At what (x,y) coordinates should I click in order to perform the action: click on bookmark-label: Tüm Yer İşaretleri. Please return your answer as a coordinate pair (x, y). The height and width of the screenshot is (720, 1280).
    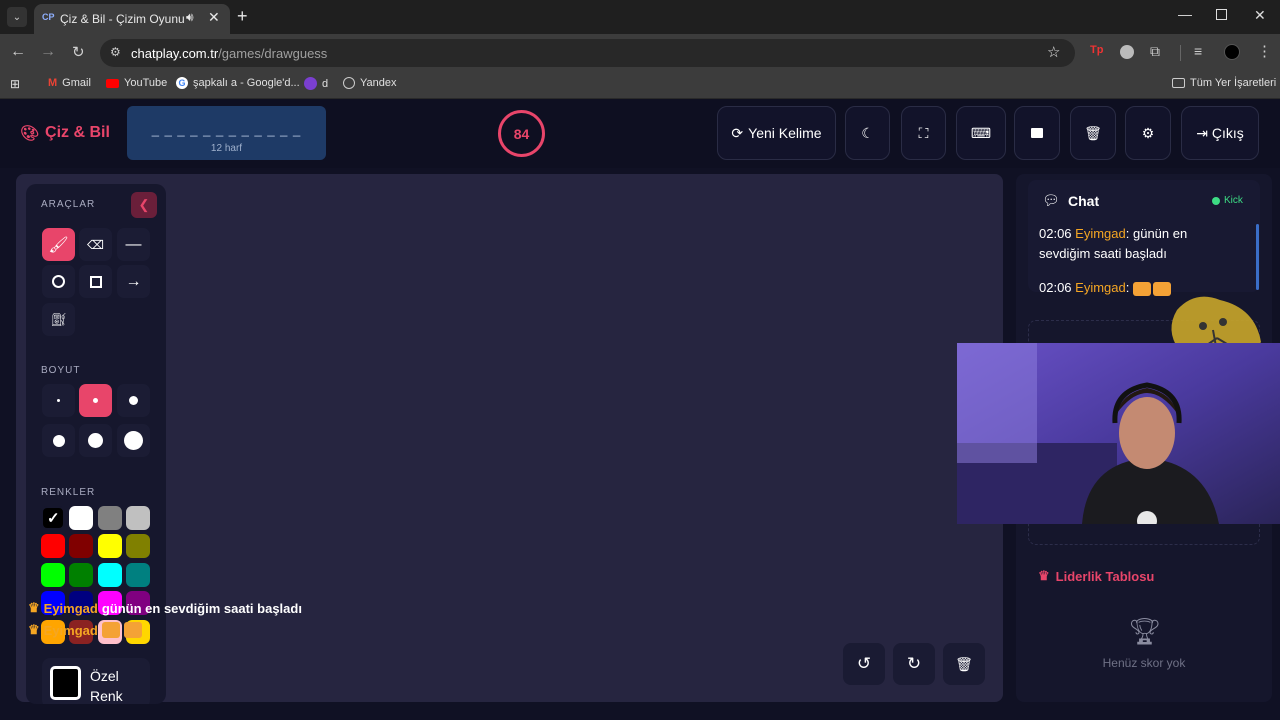
    Looking at the image, I should click on (1233, 83).